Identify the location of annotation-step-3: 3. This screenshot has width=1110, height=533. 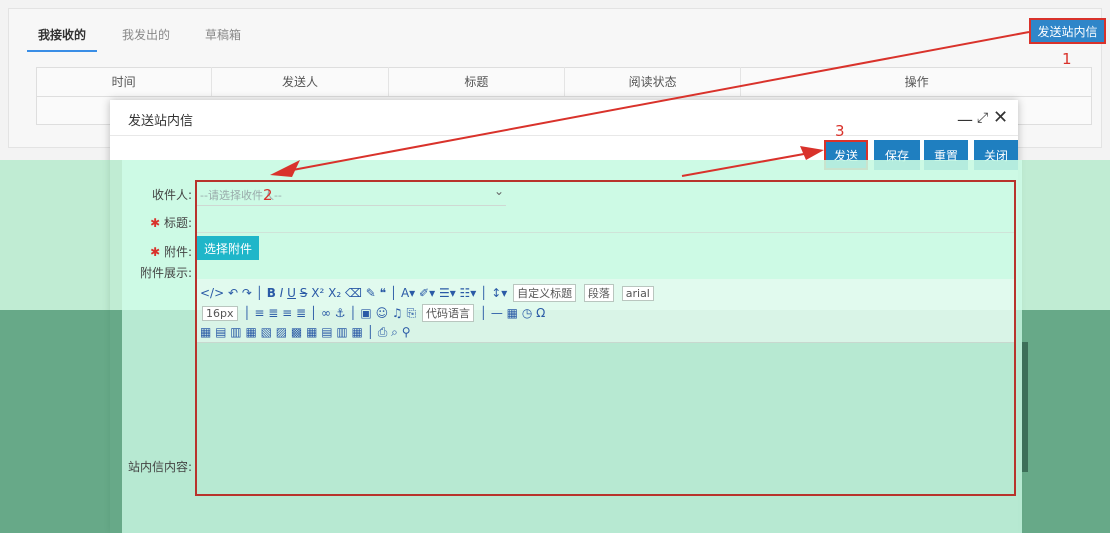
(840, 131).